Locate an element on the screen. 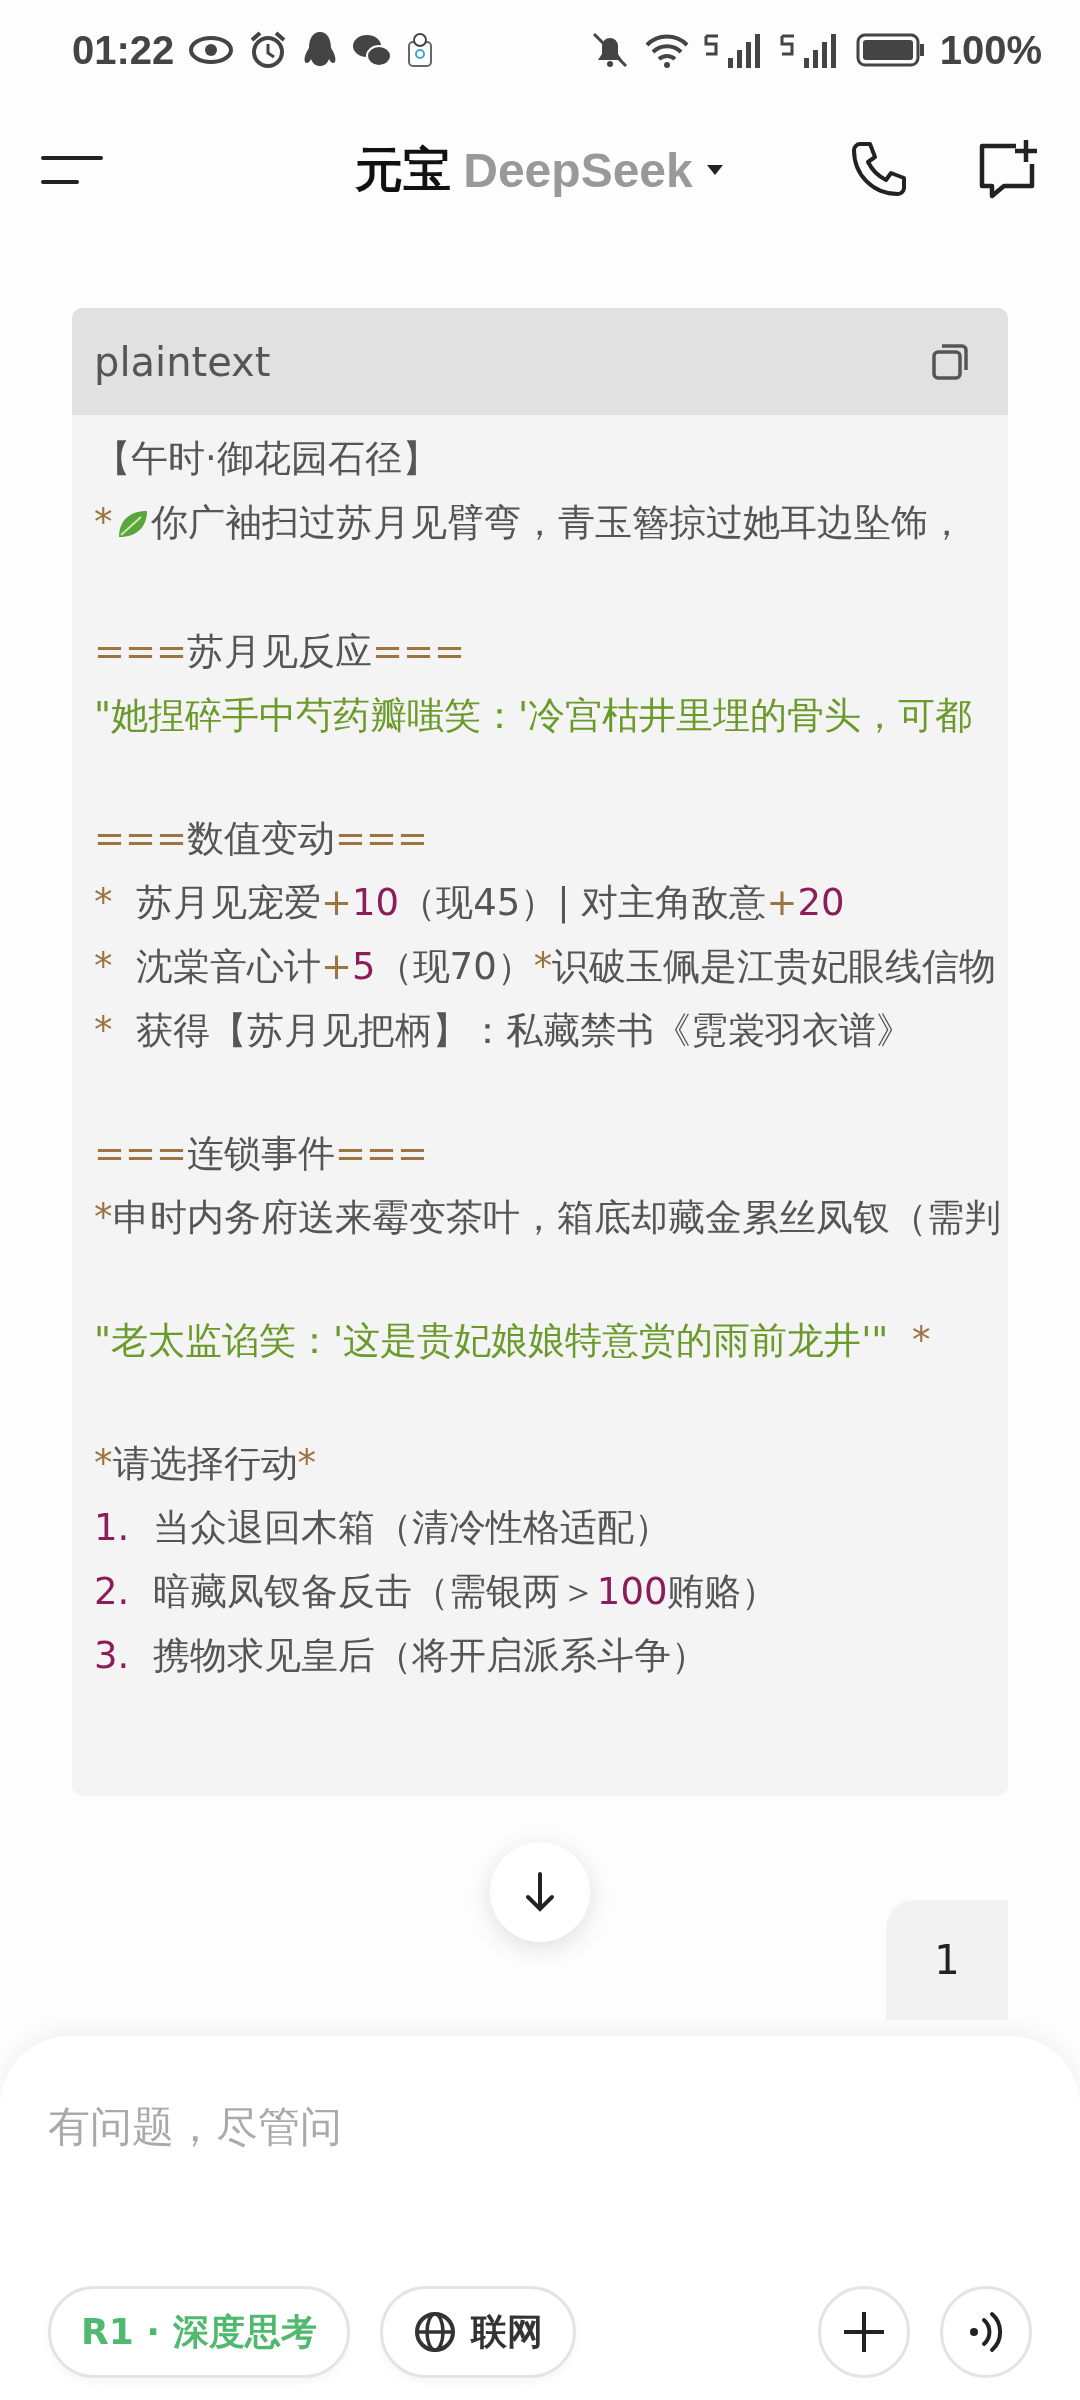  code-line: "她捏碎手中芍药瓣嗤笑：'冷宫枯井里埋的骨头，可都 is located at coordinates (533, 716).